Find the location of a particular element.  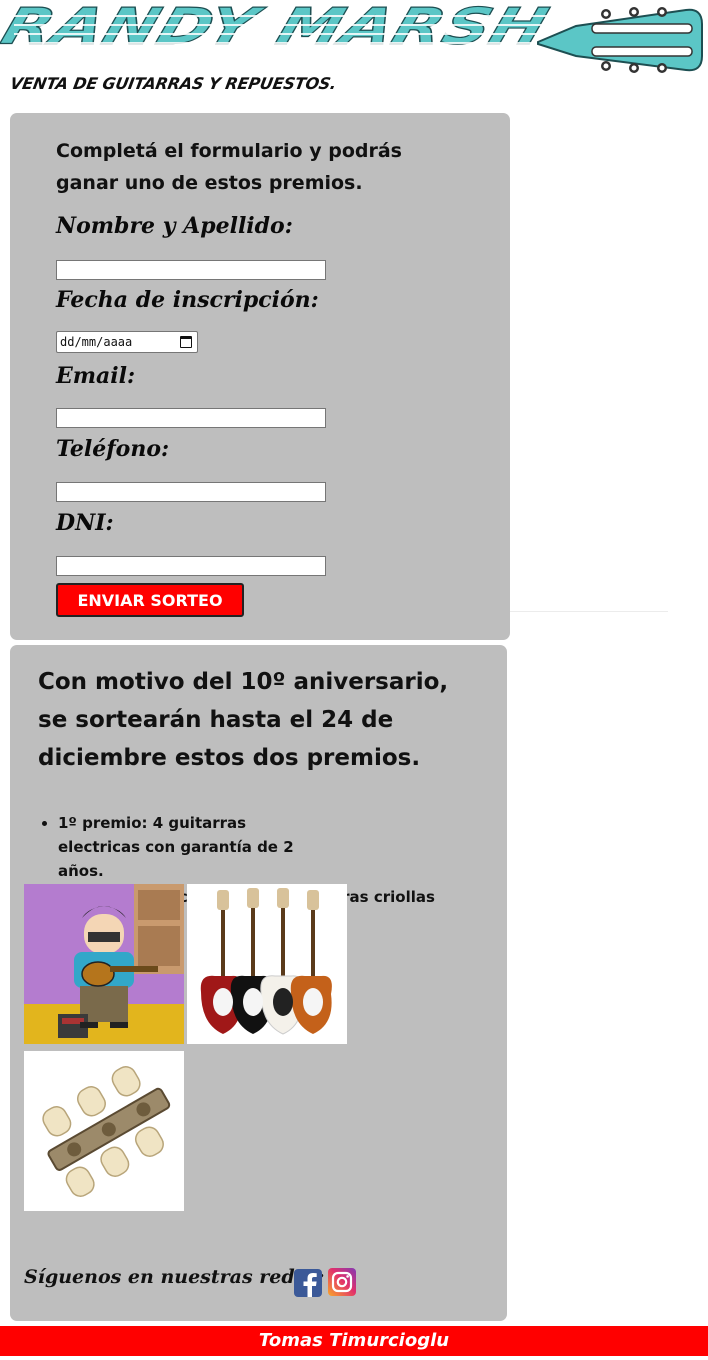

date-placeholder: dd/mm/aaaa is located at coordinates (96, 342).